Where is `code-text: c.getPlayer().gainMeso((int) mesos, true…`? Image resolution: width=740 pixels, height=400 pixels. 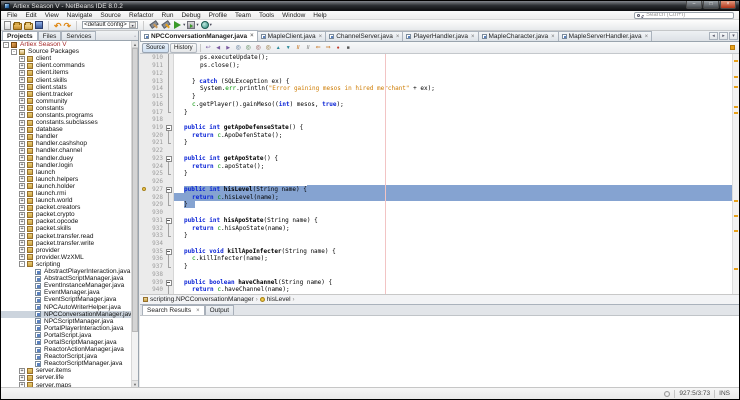 code-text: c.getPlayer().gainMeso((int) mesos, true… is located at coordinates (456, 104).